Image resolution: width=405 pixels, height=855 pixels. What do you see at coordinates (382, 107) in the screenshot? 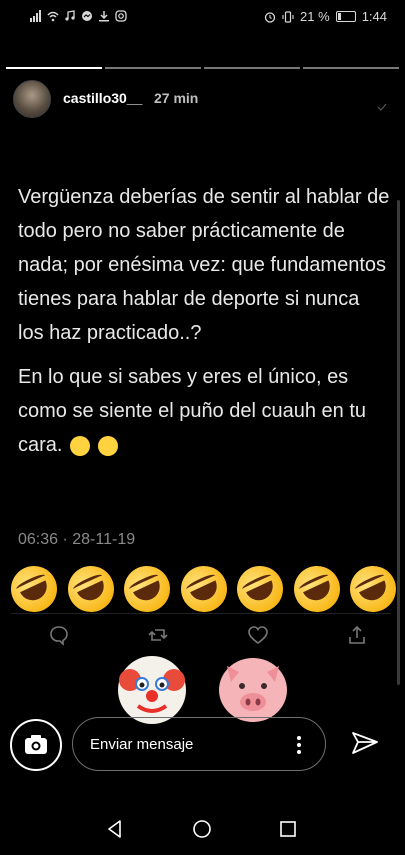
I see `check-icon` at bounding box center [382, 107].